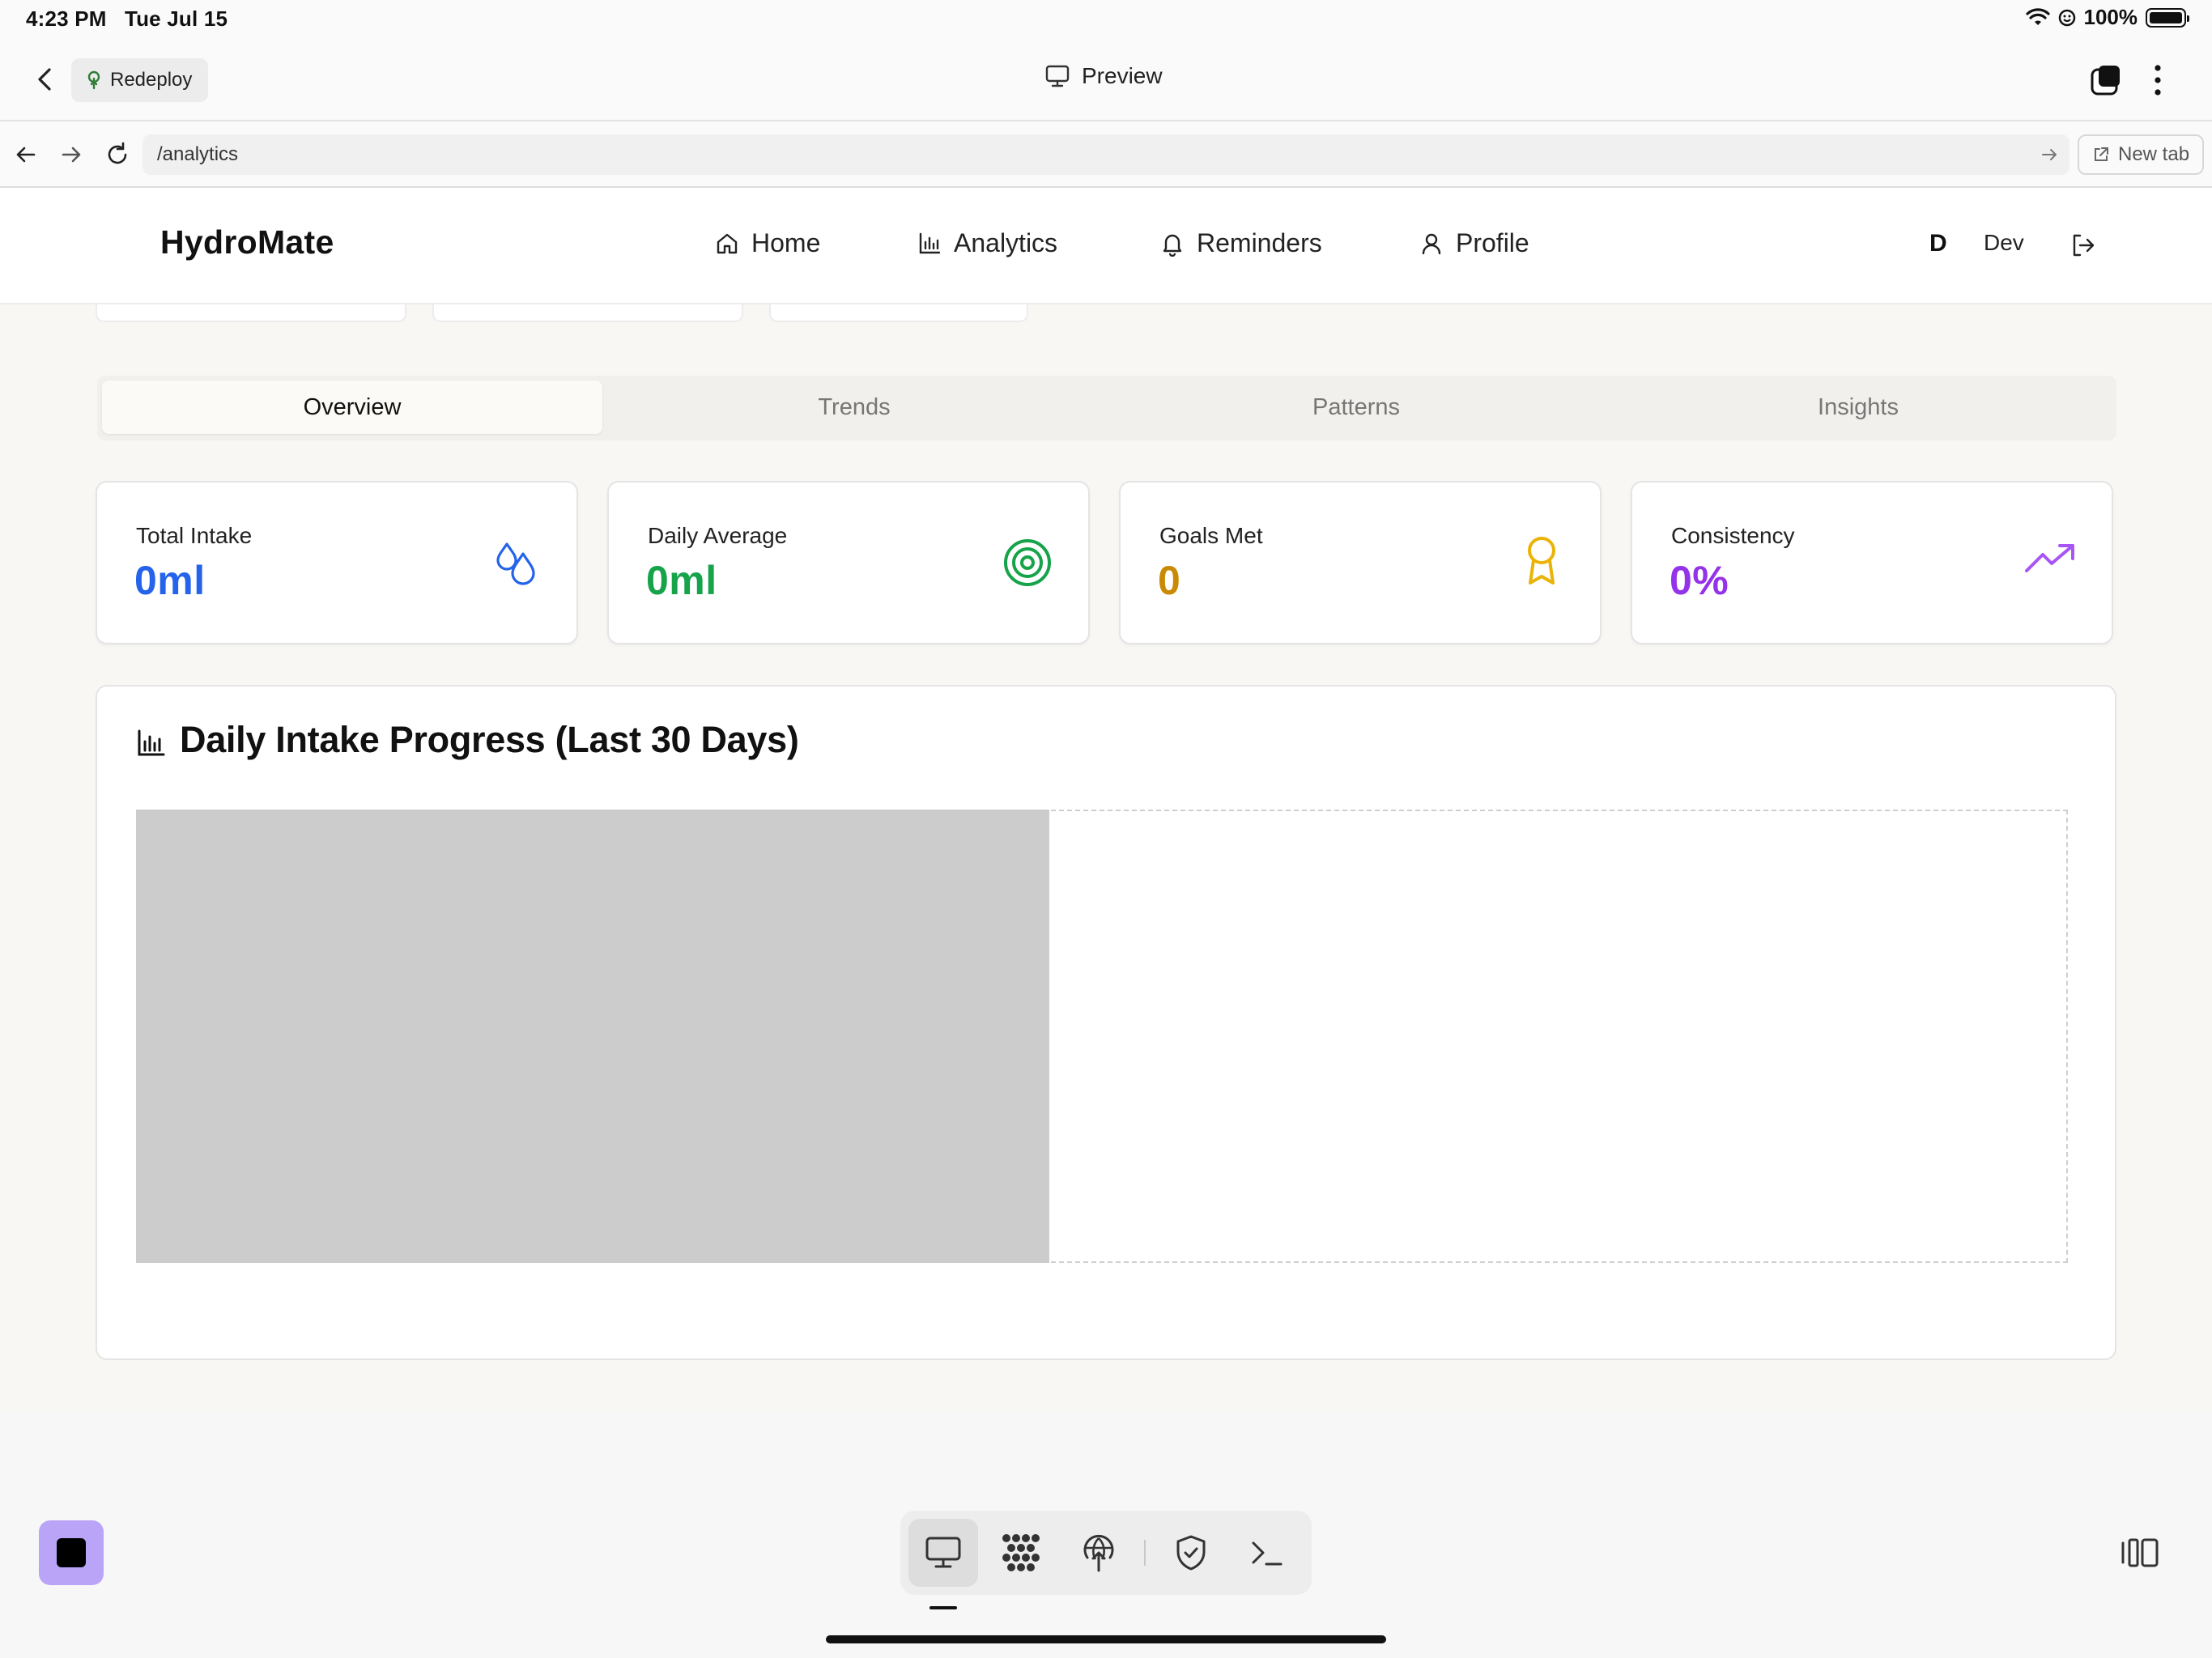 The height and width of the screenshot is (1658, 2212). Describe the element at coordinates (593, 1036) in the screenshot. I see `chart-loading-placeholder` at that location.